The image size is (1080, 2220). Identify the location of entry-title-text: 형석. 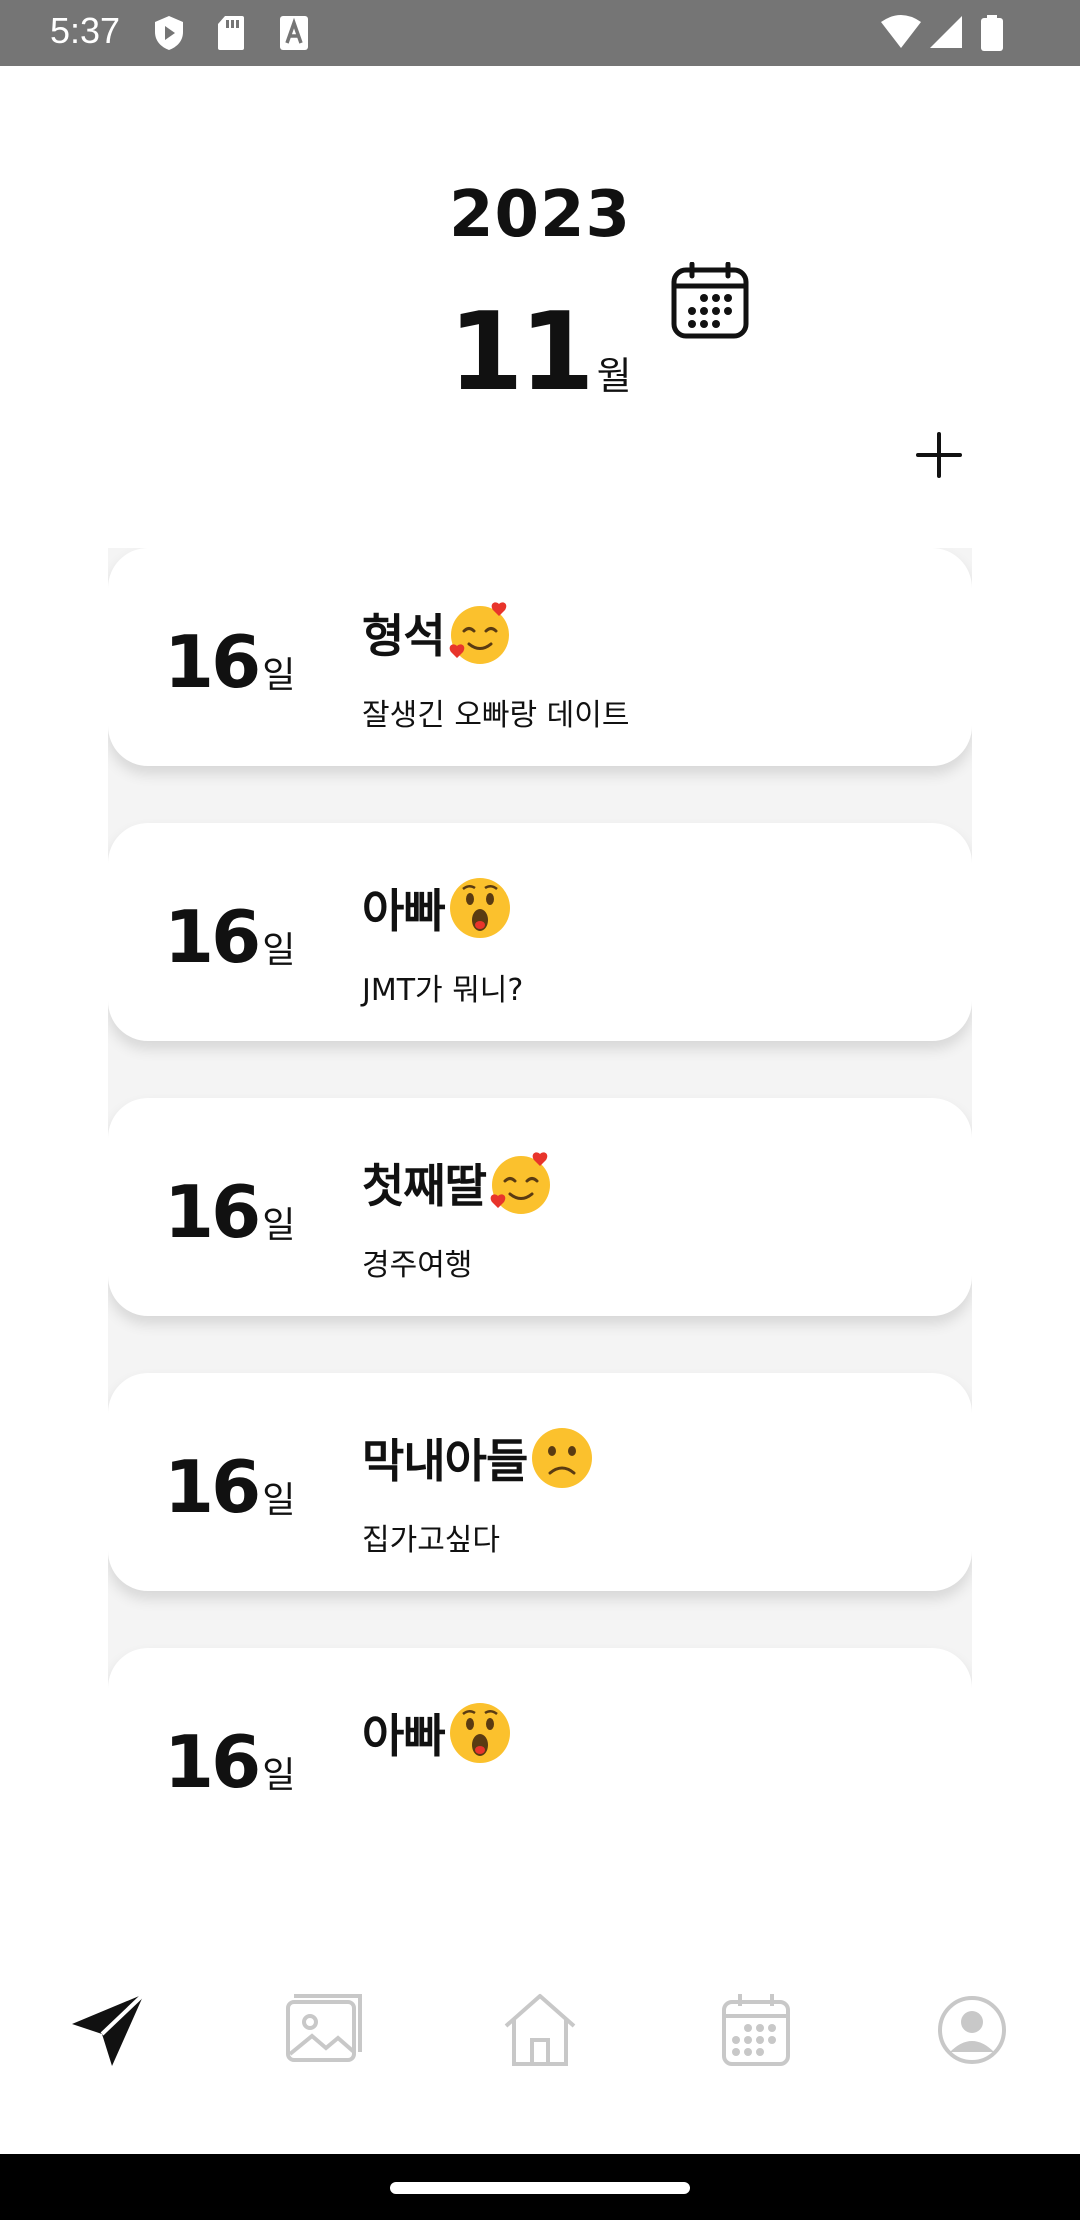
(404, 636).